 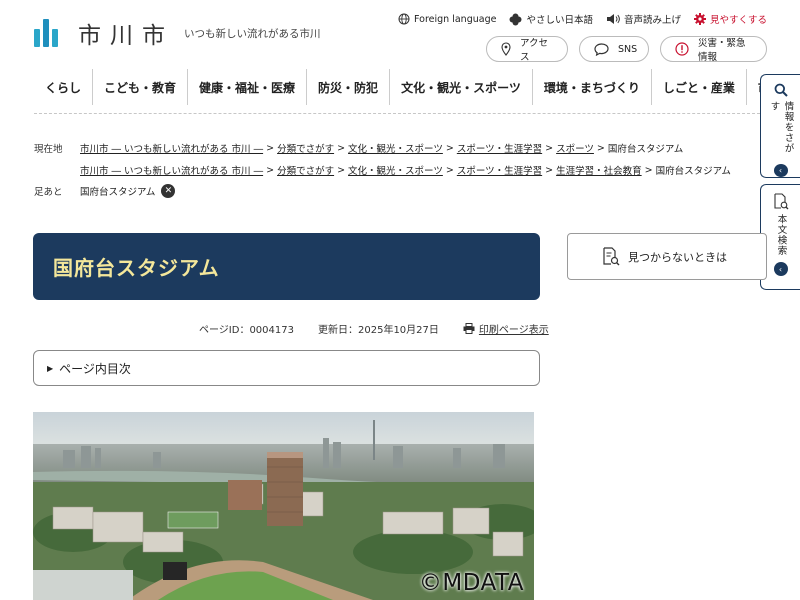 I want to click on breadcrumb-label: 現在地, so click(x=48, y=149).